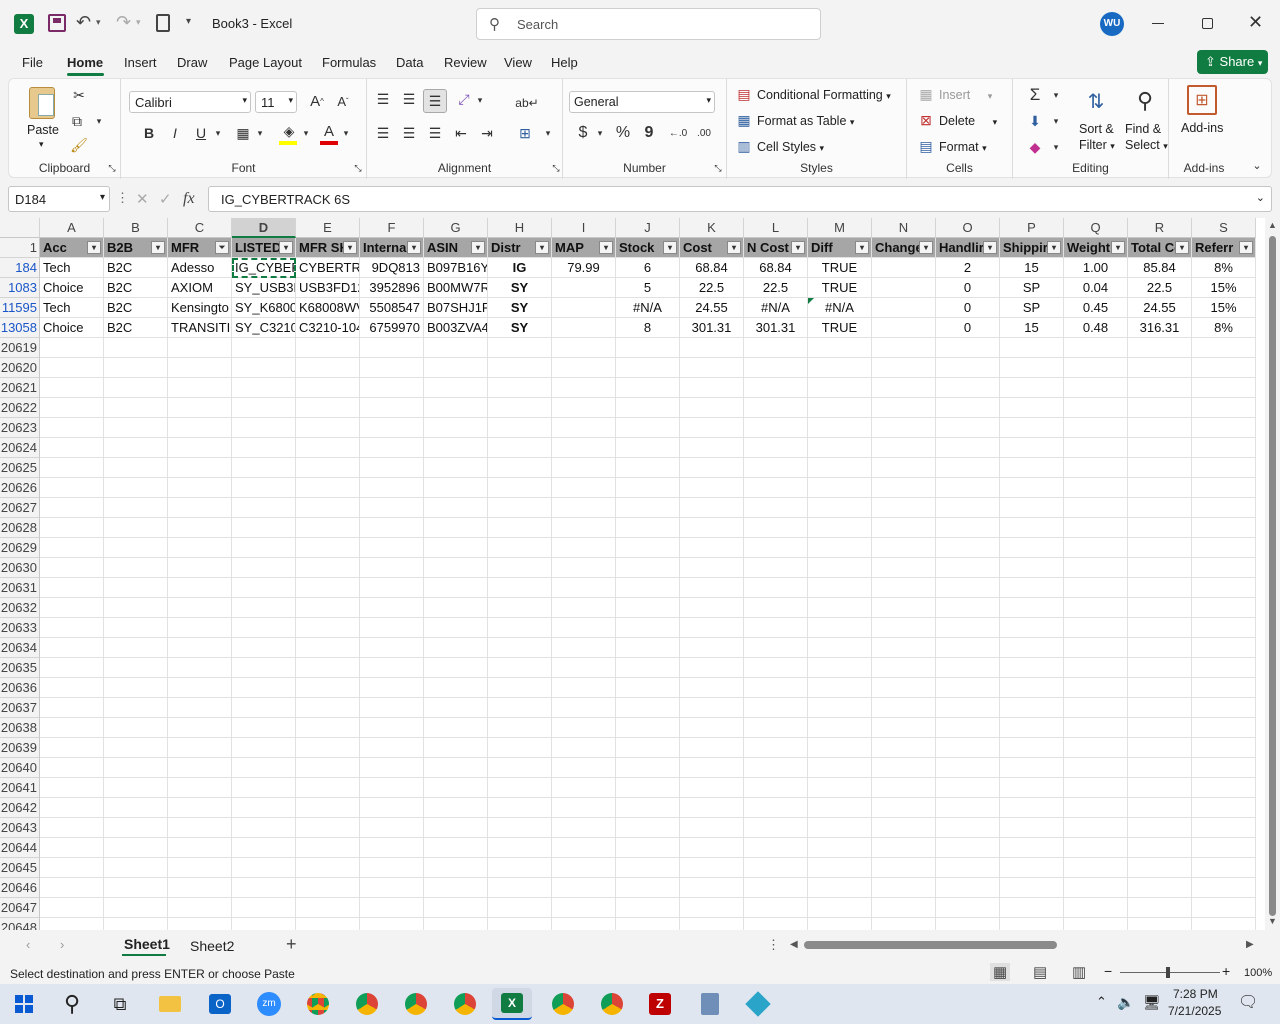  I want to click on table-cell: Adesso, so click(200, 268).